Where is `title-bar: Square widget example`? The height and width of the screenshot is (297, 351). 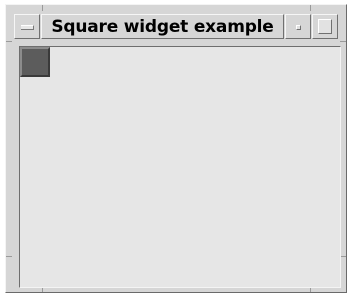 title-bar: Square widget example is located at coordinates (176, 26).